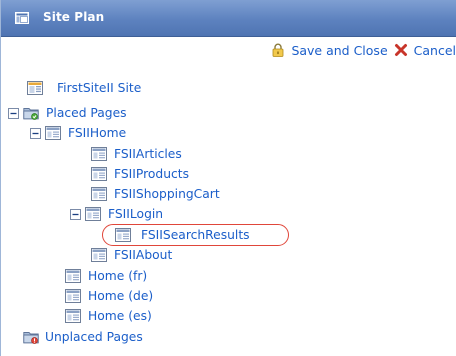 This screenshot has width=456, height=356. Describe the element at coordinates (120, 316) in the screenshot. I see `tree-node-label: Home (es)` at that location.